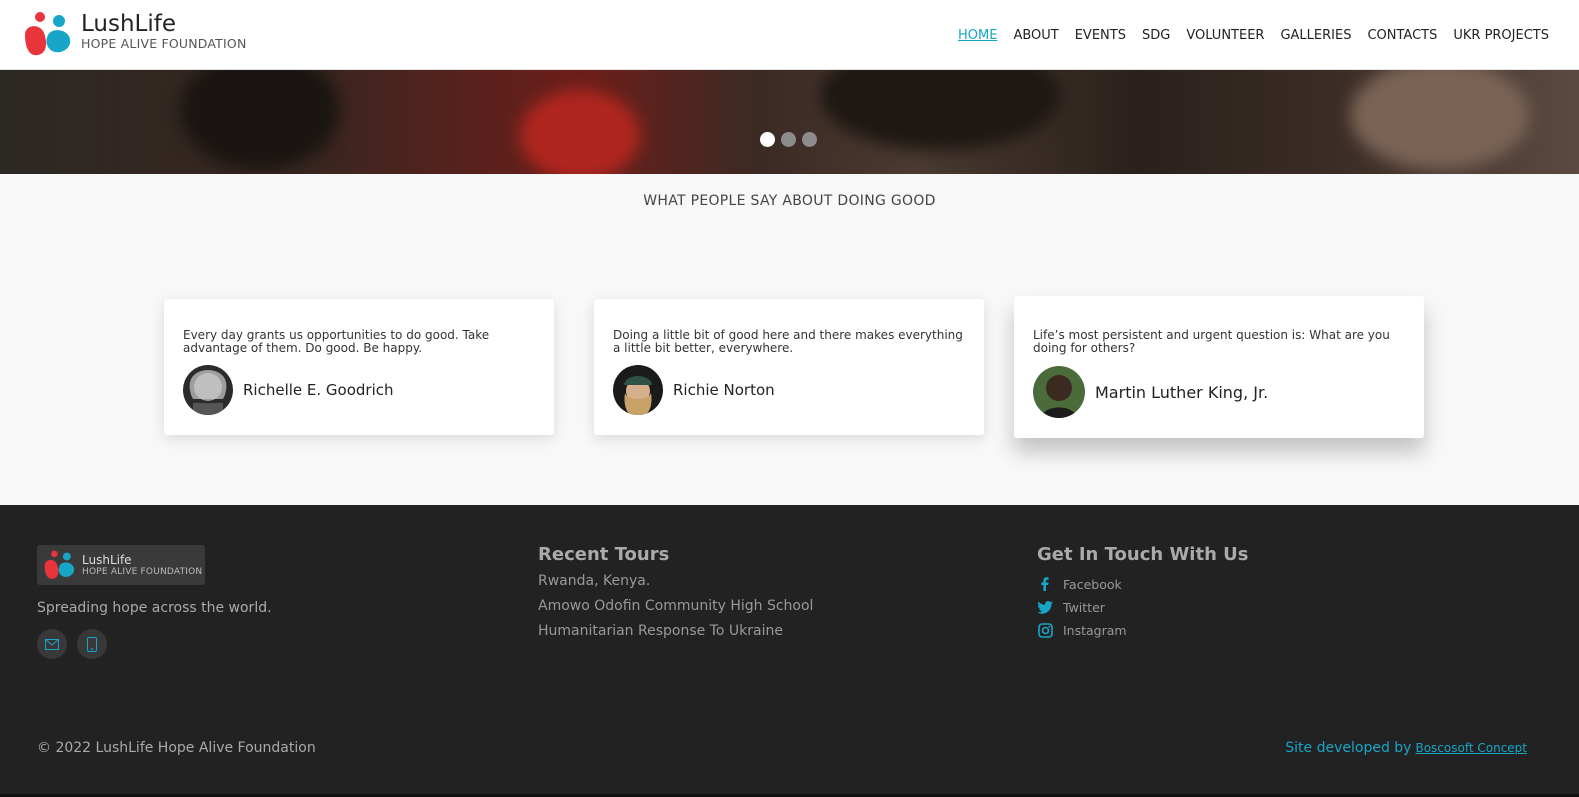 The image size is (1579, 797). What do you see at coordinates (660, 631) in the screenshot?
I see `tour-link: Humanitarian Response To Ukraine` at bounding box center [660, 631].